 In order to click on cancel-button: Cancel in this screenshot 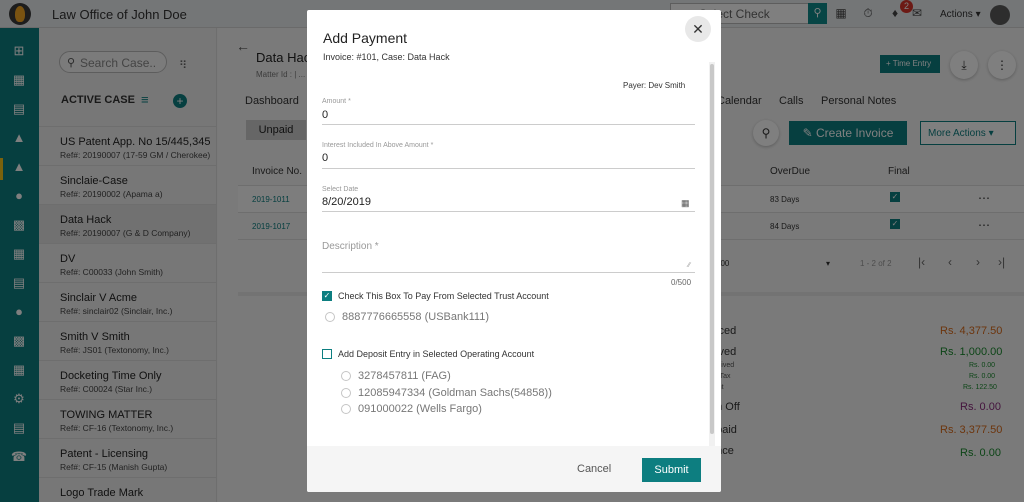, I will do `click(594, 469)`.